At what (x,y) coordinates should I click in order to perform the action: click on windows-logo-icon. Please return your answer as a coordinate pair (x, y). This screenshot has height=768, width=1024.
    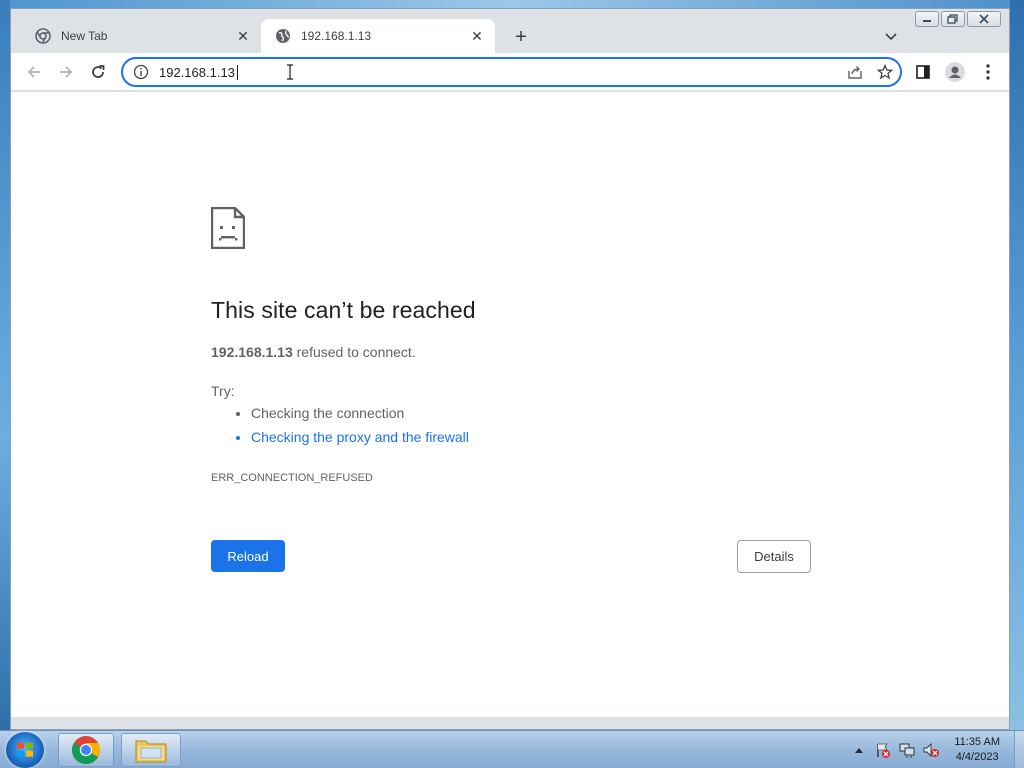
    Looking at the image, I should click on (25, 749).